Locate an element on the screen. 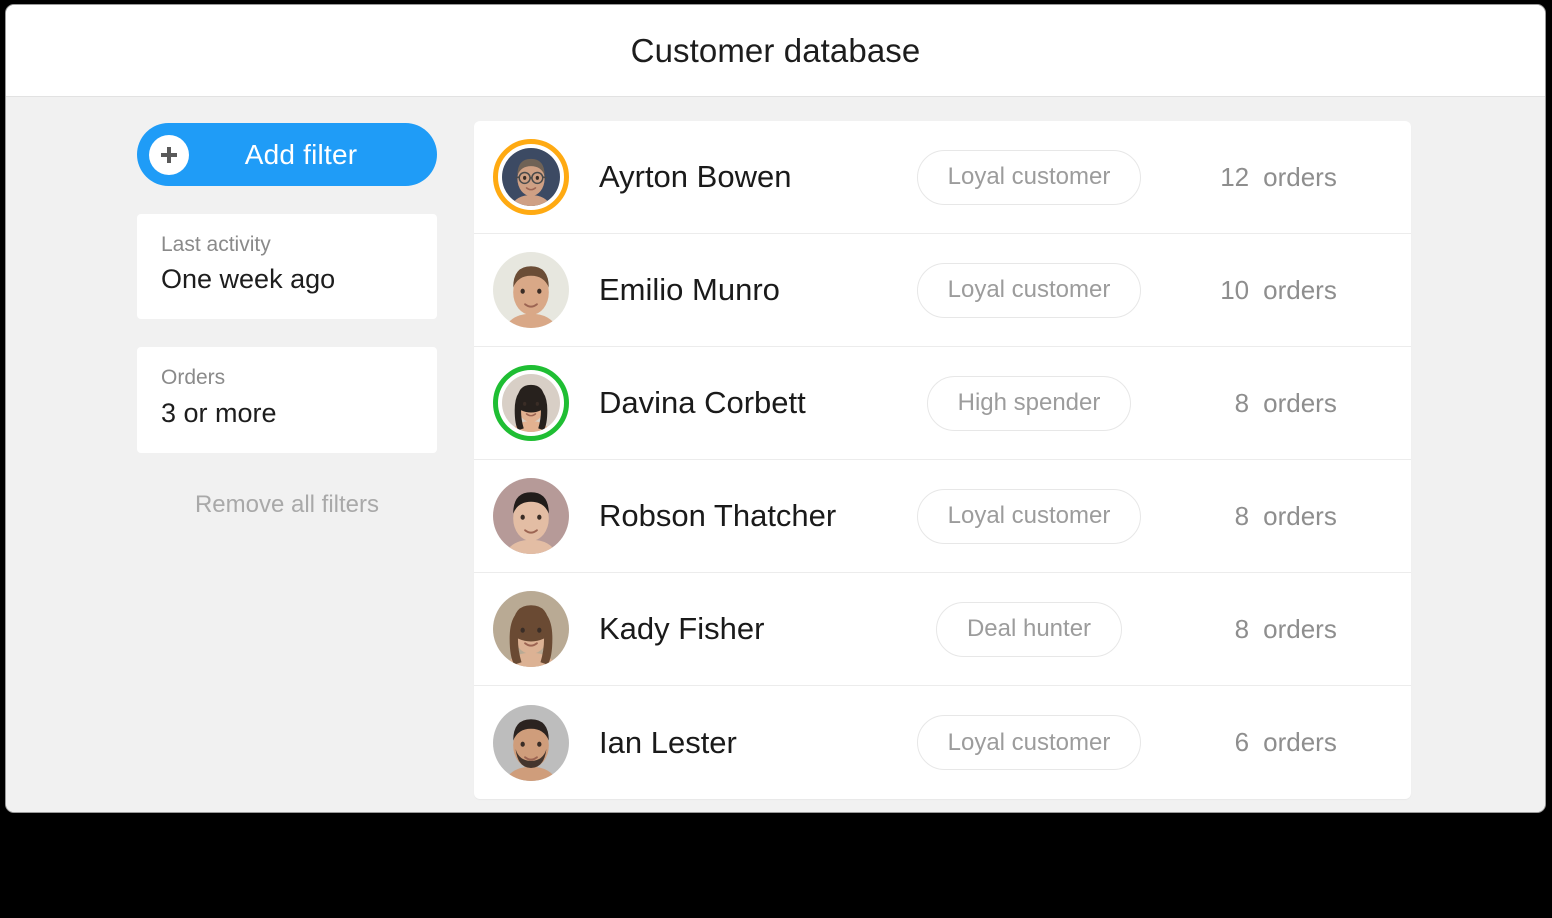  customer-row: Ian Lester Loyal customer 6 orders is located at coordinates (942, 742).